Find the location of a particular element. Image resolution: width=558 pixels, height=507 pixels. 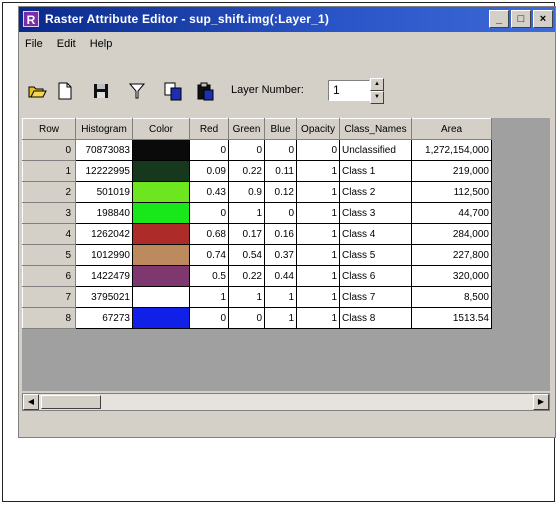

filter-icon is located at coordinates (137, 91).